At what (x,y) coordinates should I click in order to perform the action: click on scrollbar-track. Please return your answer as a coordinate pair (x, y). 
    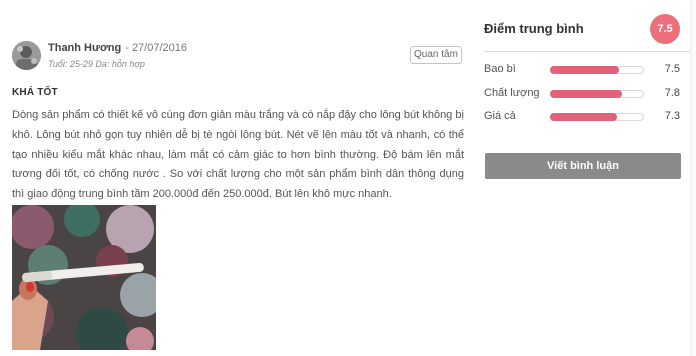
    Looking at the image, I should click on (693, 178).